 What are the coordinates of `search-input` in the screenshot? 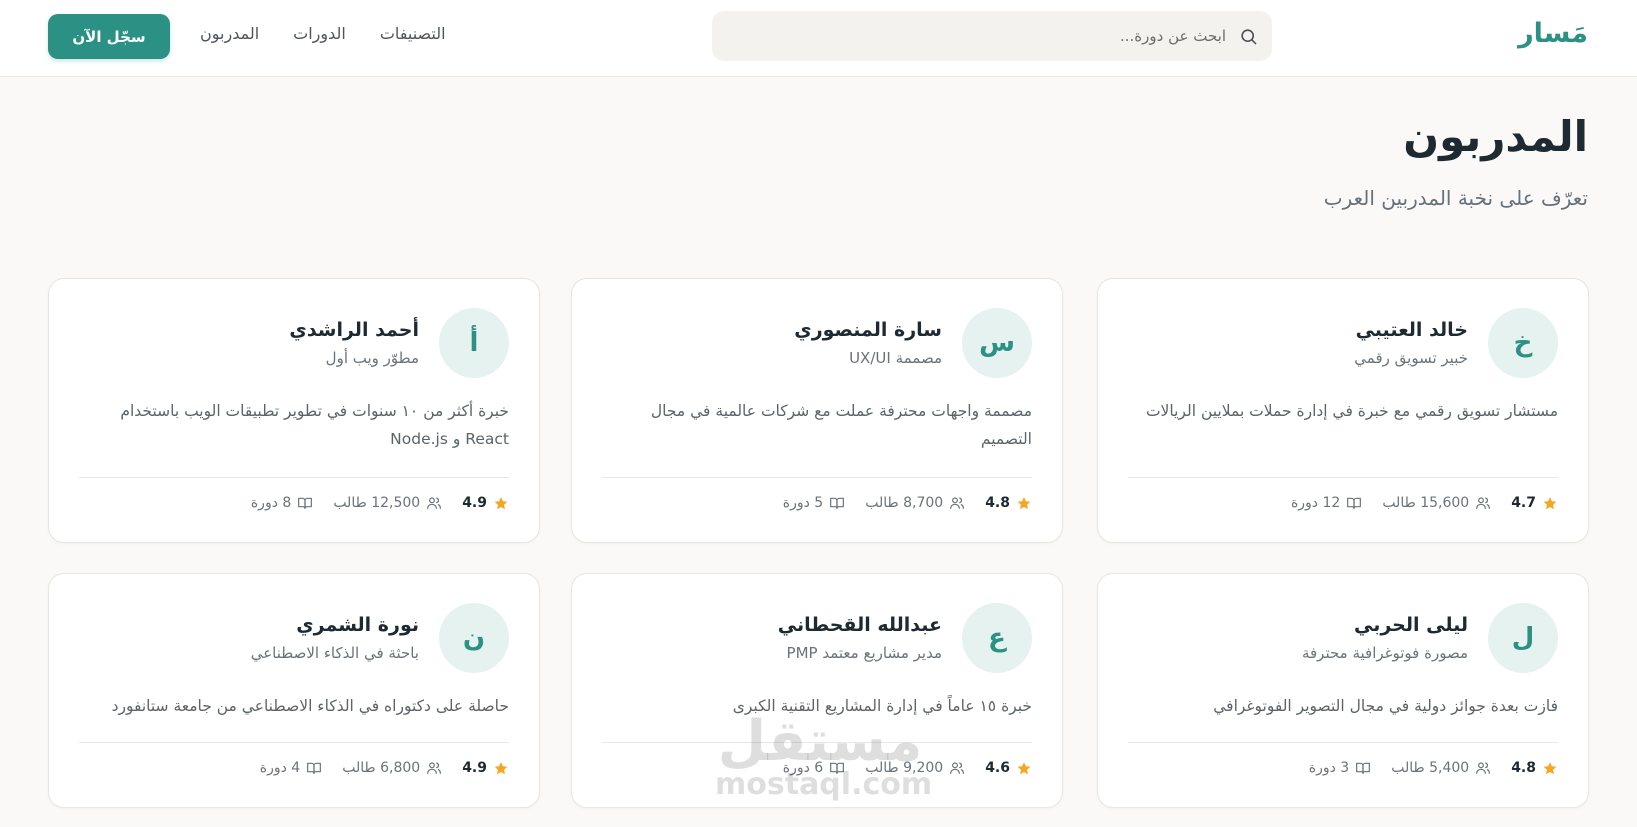 It's located at (976, 36).